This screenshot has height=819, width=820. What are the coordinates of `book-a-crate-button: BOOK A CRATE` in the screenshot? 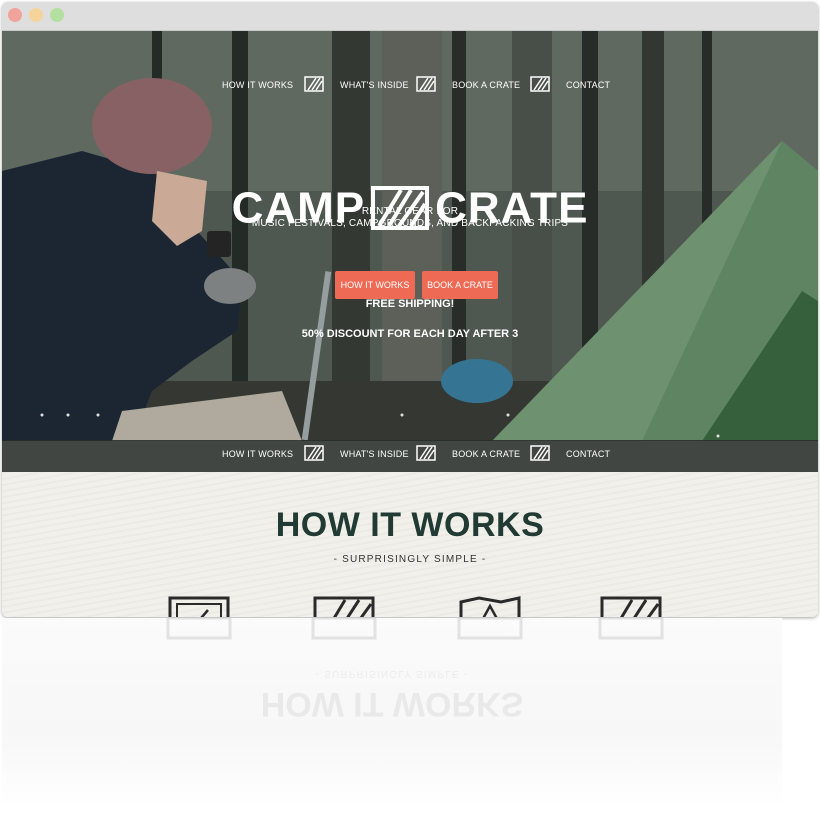 It's located at (460, 285).